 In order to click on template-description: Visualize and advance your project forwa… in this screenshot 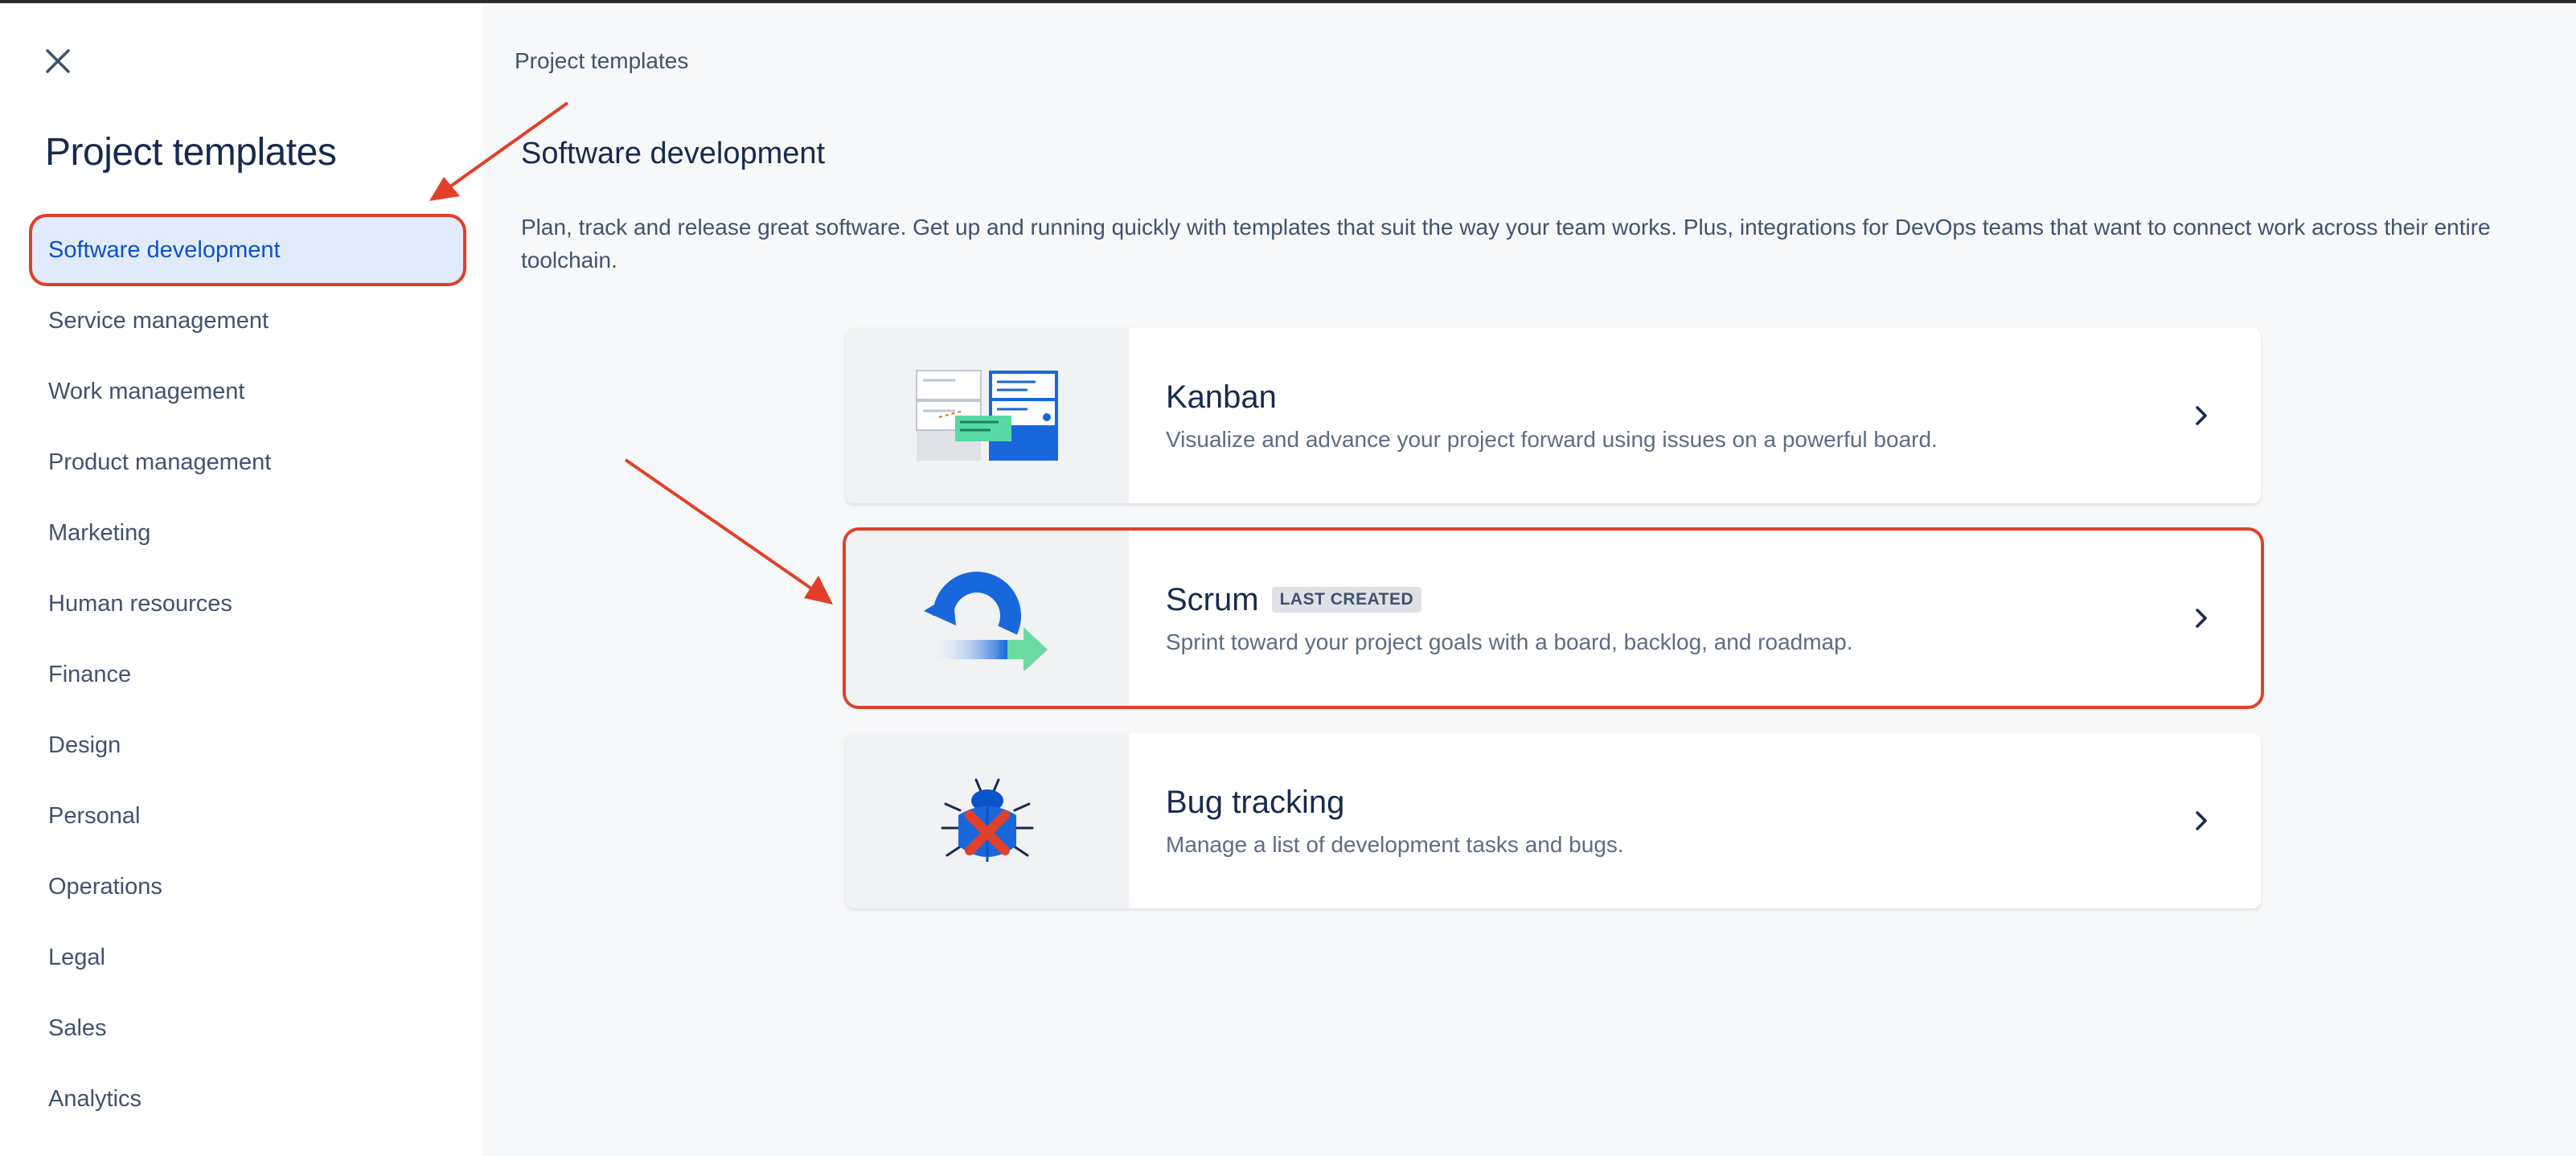, I will do `click(1552, 439)`.